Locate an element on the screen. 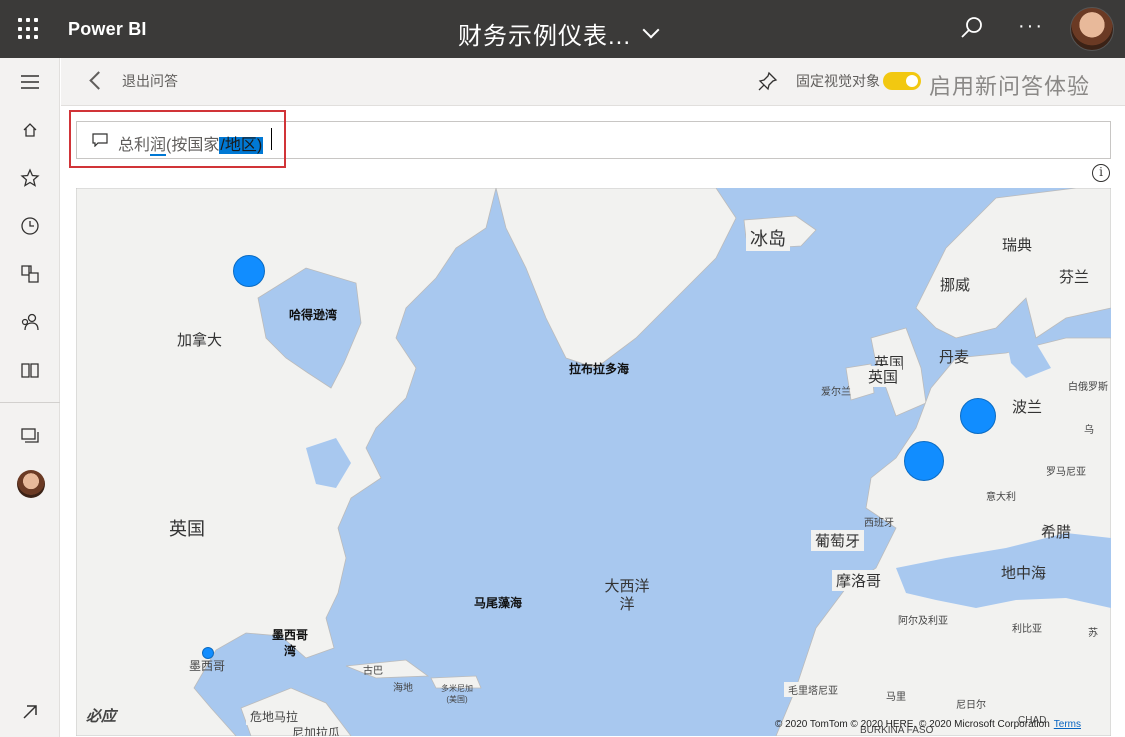 The width and height of the screenshot is (1125, 737). label-finland: 芬兰 is located at coordinates (1074, 277).